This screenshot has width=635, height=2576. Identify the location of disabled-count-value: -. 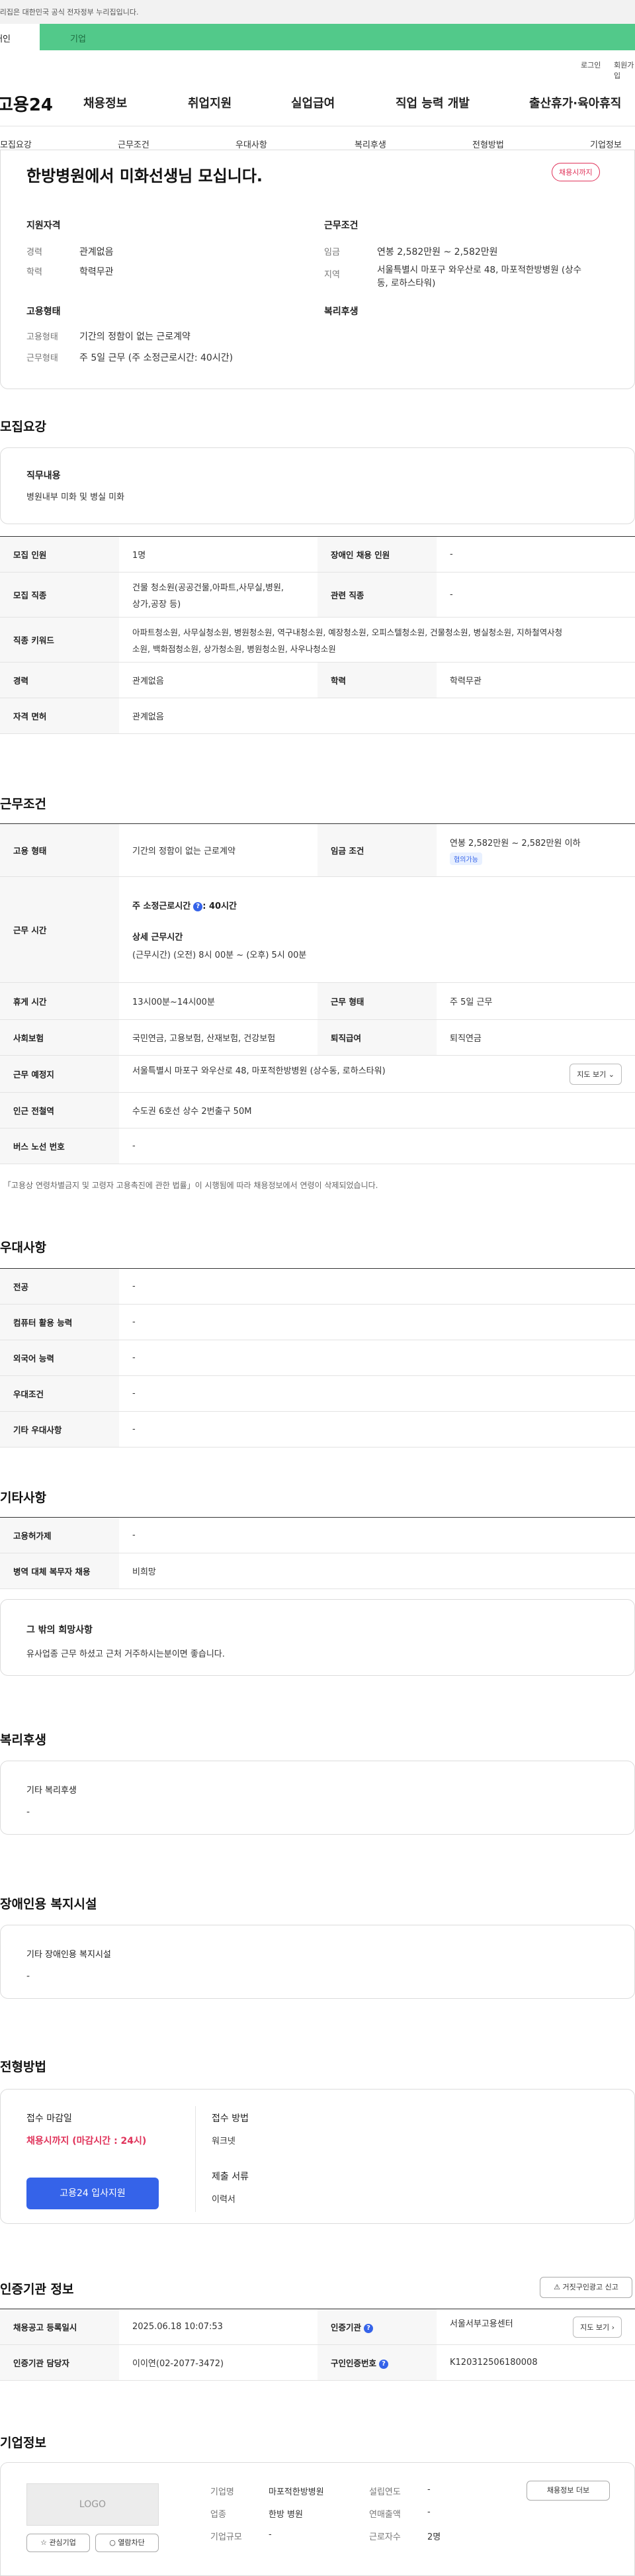
(536, 554).